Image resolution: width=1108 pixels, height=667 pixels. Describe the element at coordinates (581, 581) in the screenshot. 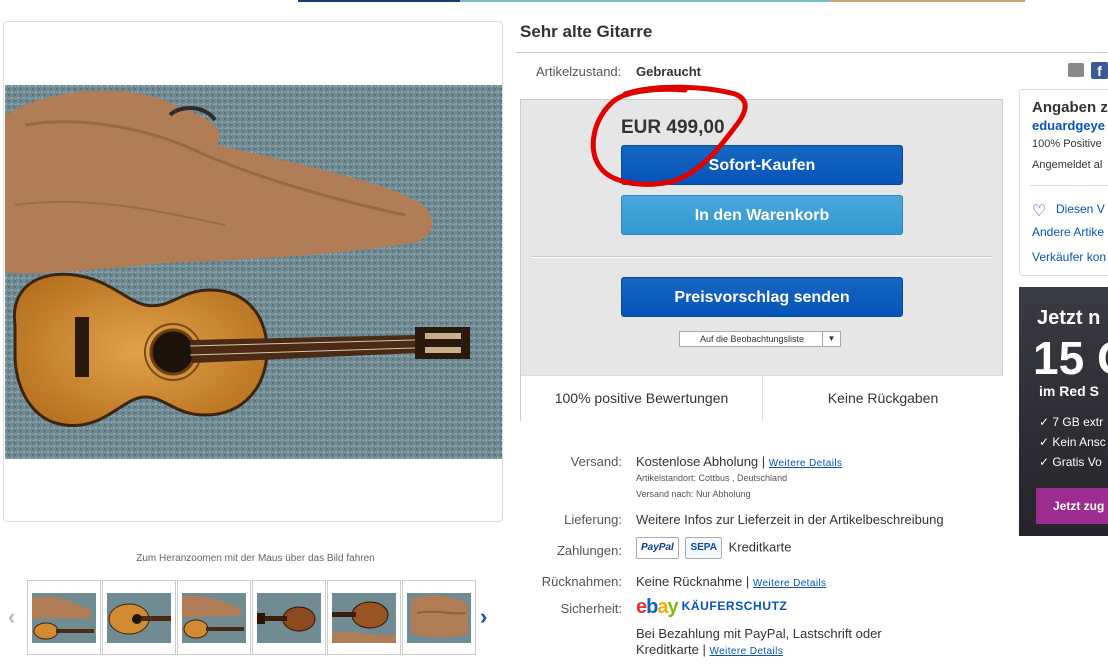

I see `returns-label: Rücknahmen:` at that location.